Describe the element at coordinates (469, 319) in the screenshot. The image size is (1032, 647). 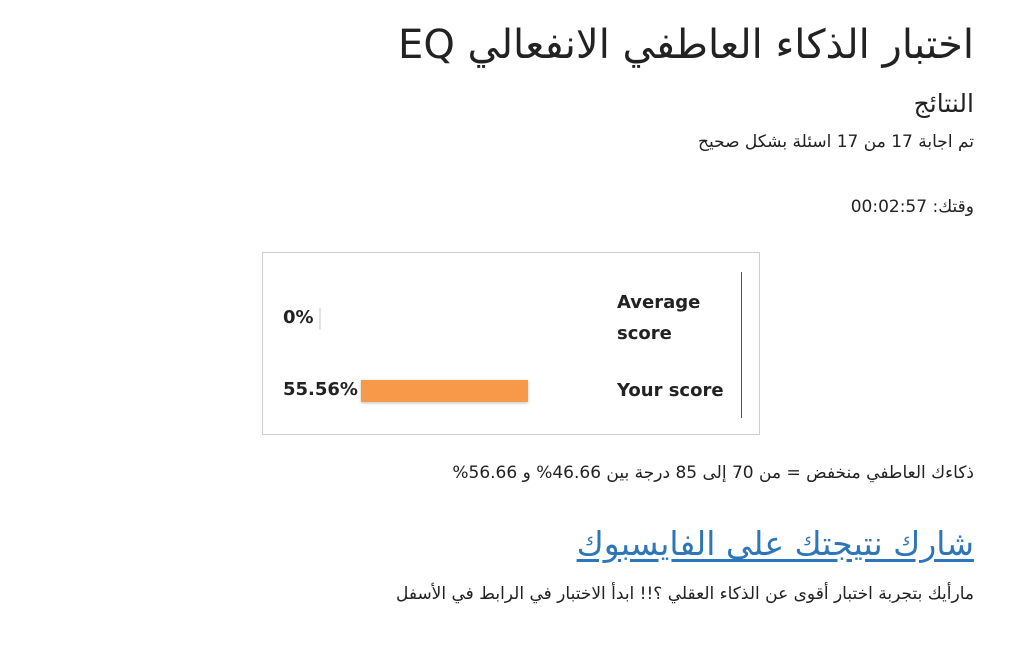
I see `average-score-bar-track` at that location.